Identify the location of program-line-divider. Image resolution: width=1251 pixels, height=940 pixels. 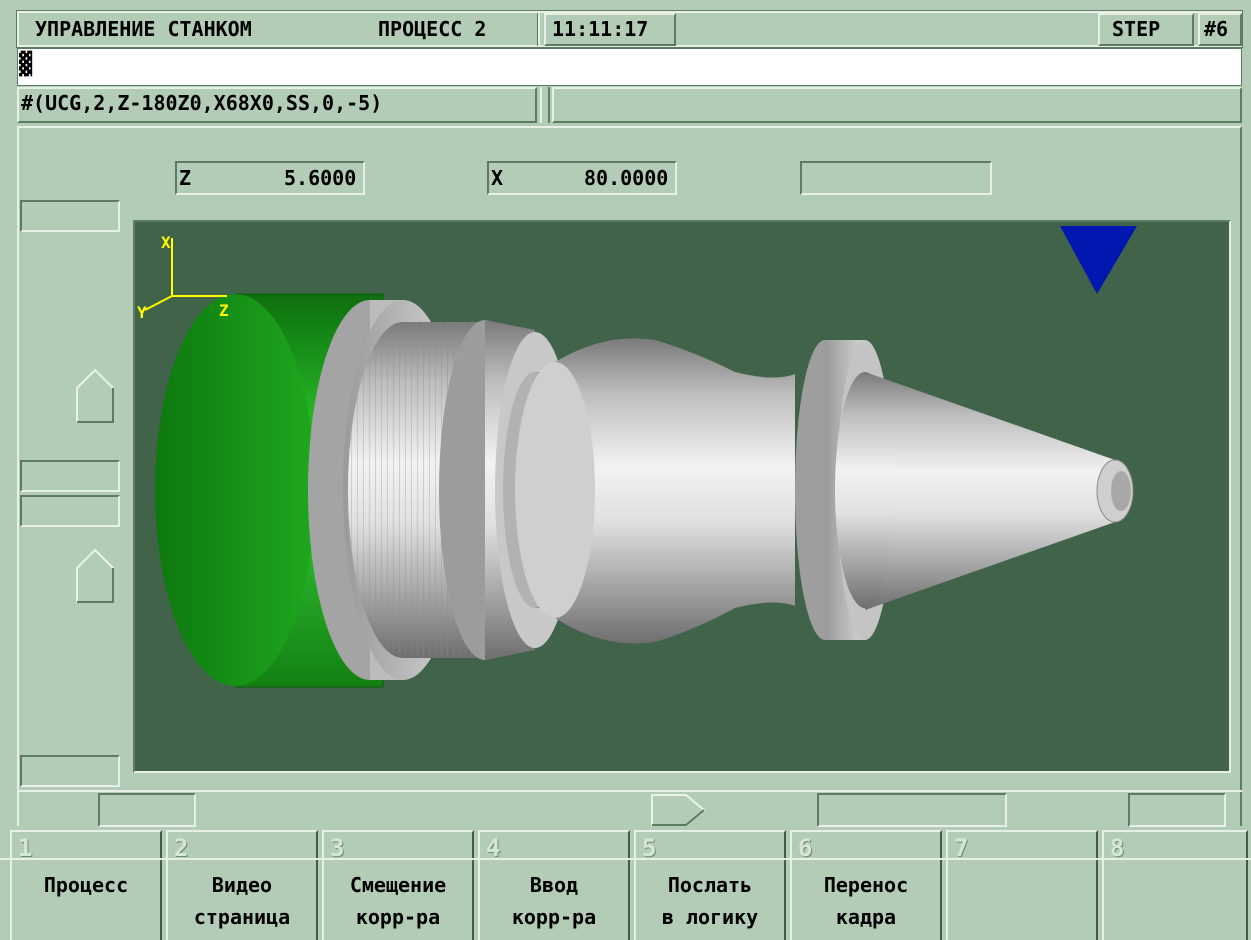
(545, 105).